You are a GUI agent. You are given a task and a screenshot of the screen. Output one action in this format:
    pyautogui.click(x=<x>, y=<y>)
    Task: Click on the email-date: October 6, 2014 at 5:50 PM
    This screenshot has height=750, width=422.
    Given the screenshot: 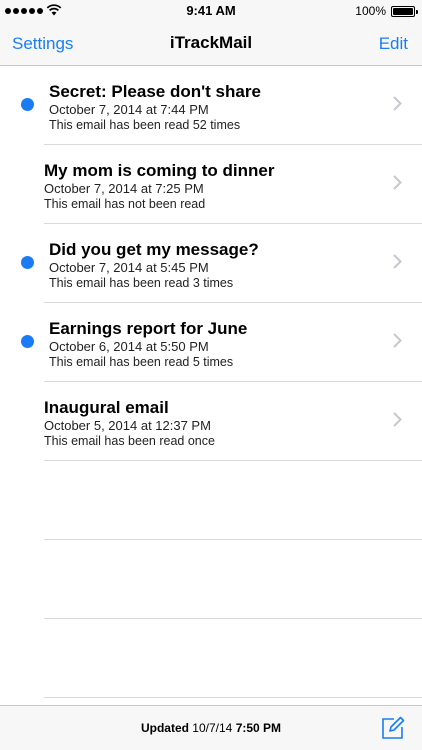 What is the action you would take?
    pyautogui.click(x=129, y=346)
    